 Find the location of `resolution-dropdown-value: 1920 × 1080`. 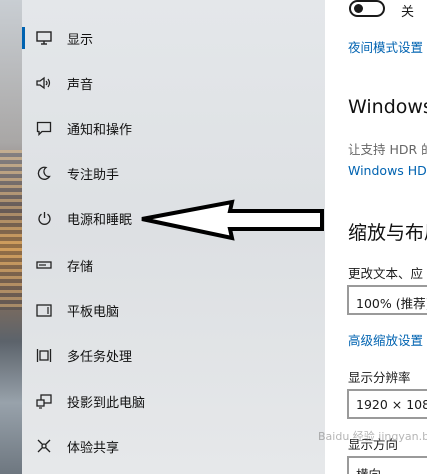

resolution-dropdown-value: 1920 × 1080 is located at coordinates (391, 404).